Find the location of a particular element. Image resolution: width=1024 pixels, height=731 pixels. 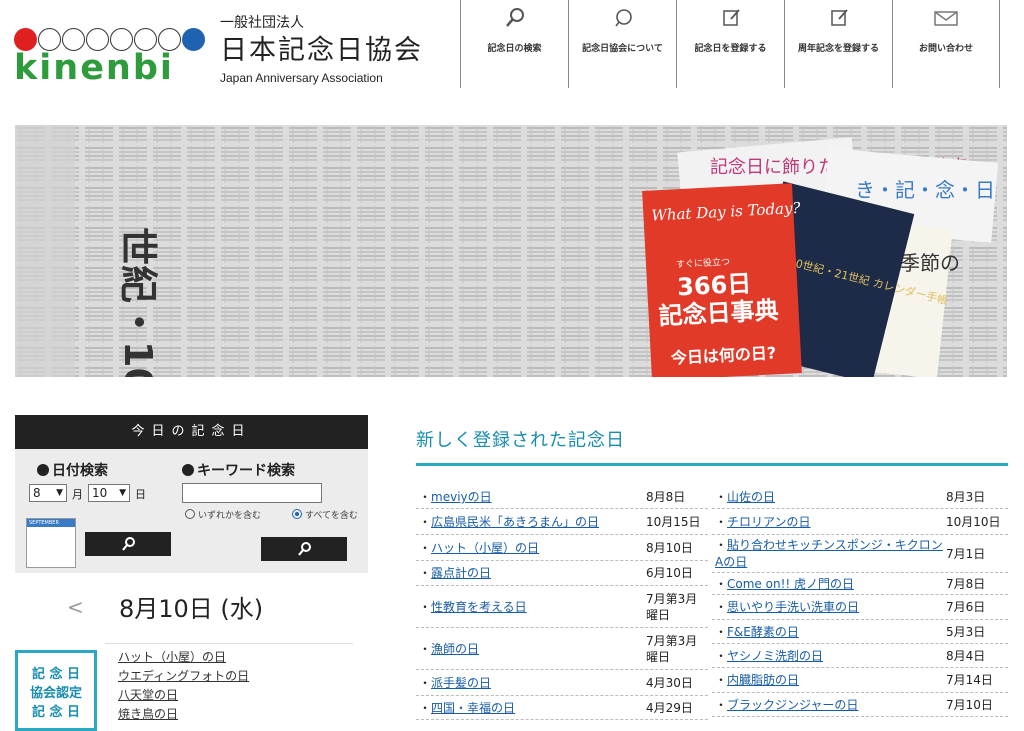

org-name: 日本記念日協会 is located at coordinates (321, 50).